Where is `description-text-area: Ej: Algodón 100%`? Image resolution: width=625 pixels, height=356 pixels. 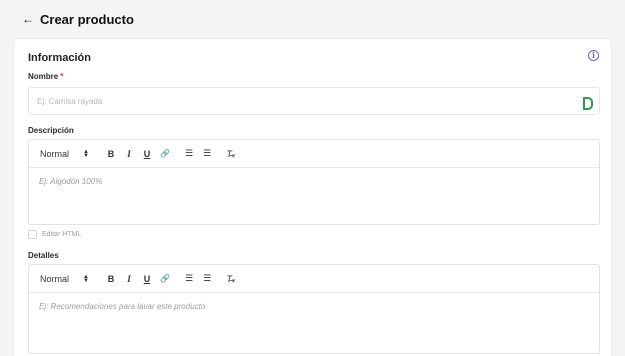 description-text-area: Ej: Algodón 100% is located at coordinates (314, 181).